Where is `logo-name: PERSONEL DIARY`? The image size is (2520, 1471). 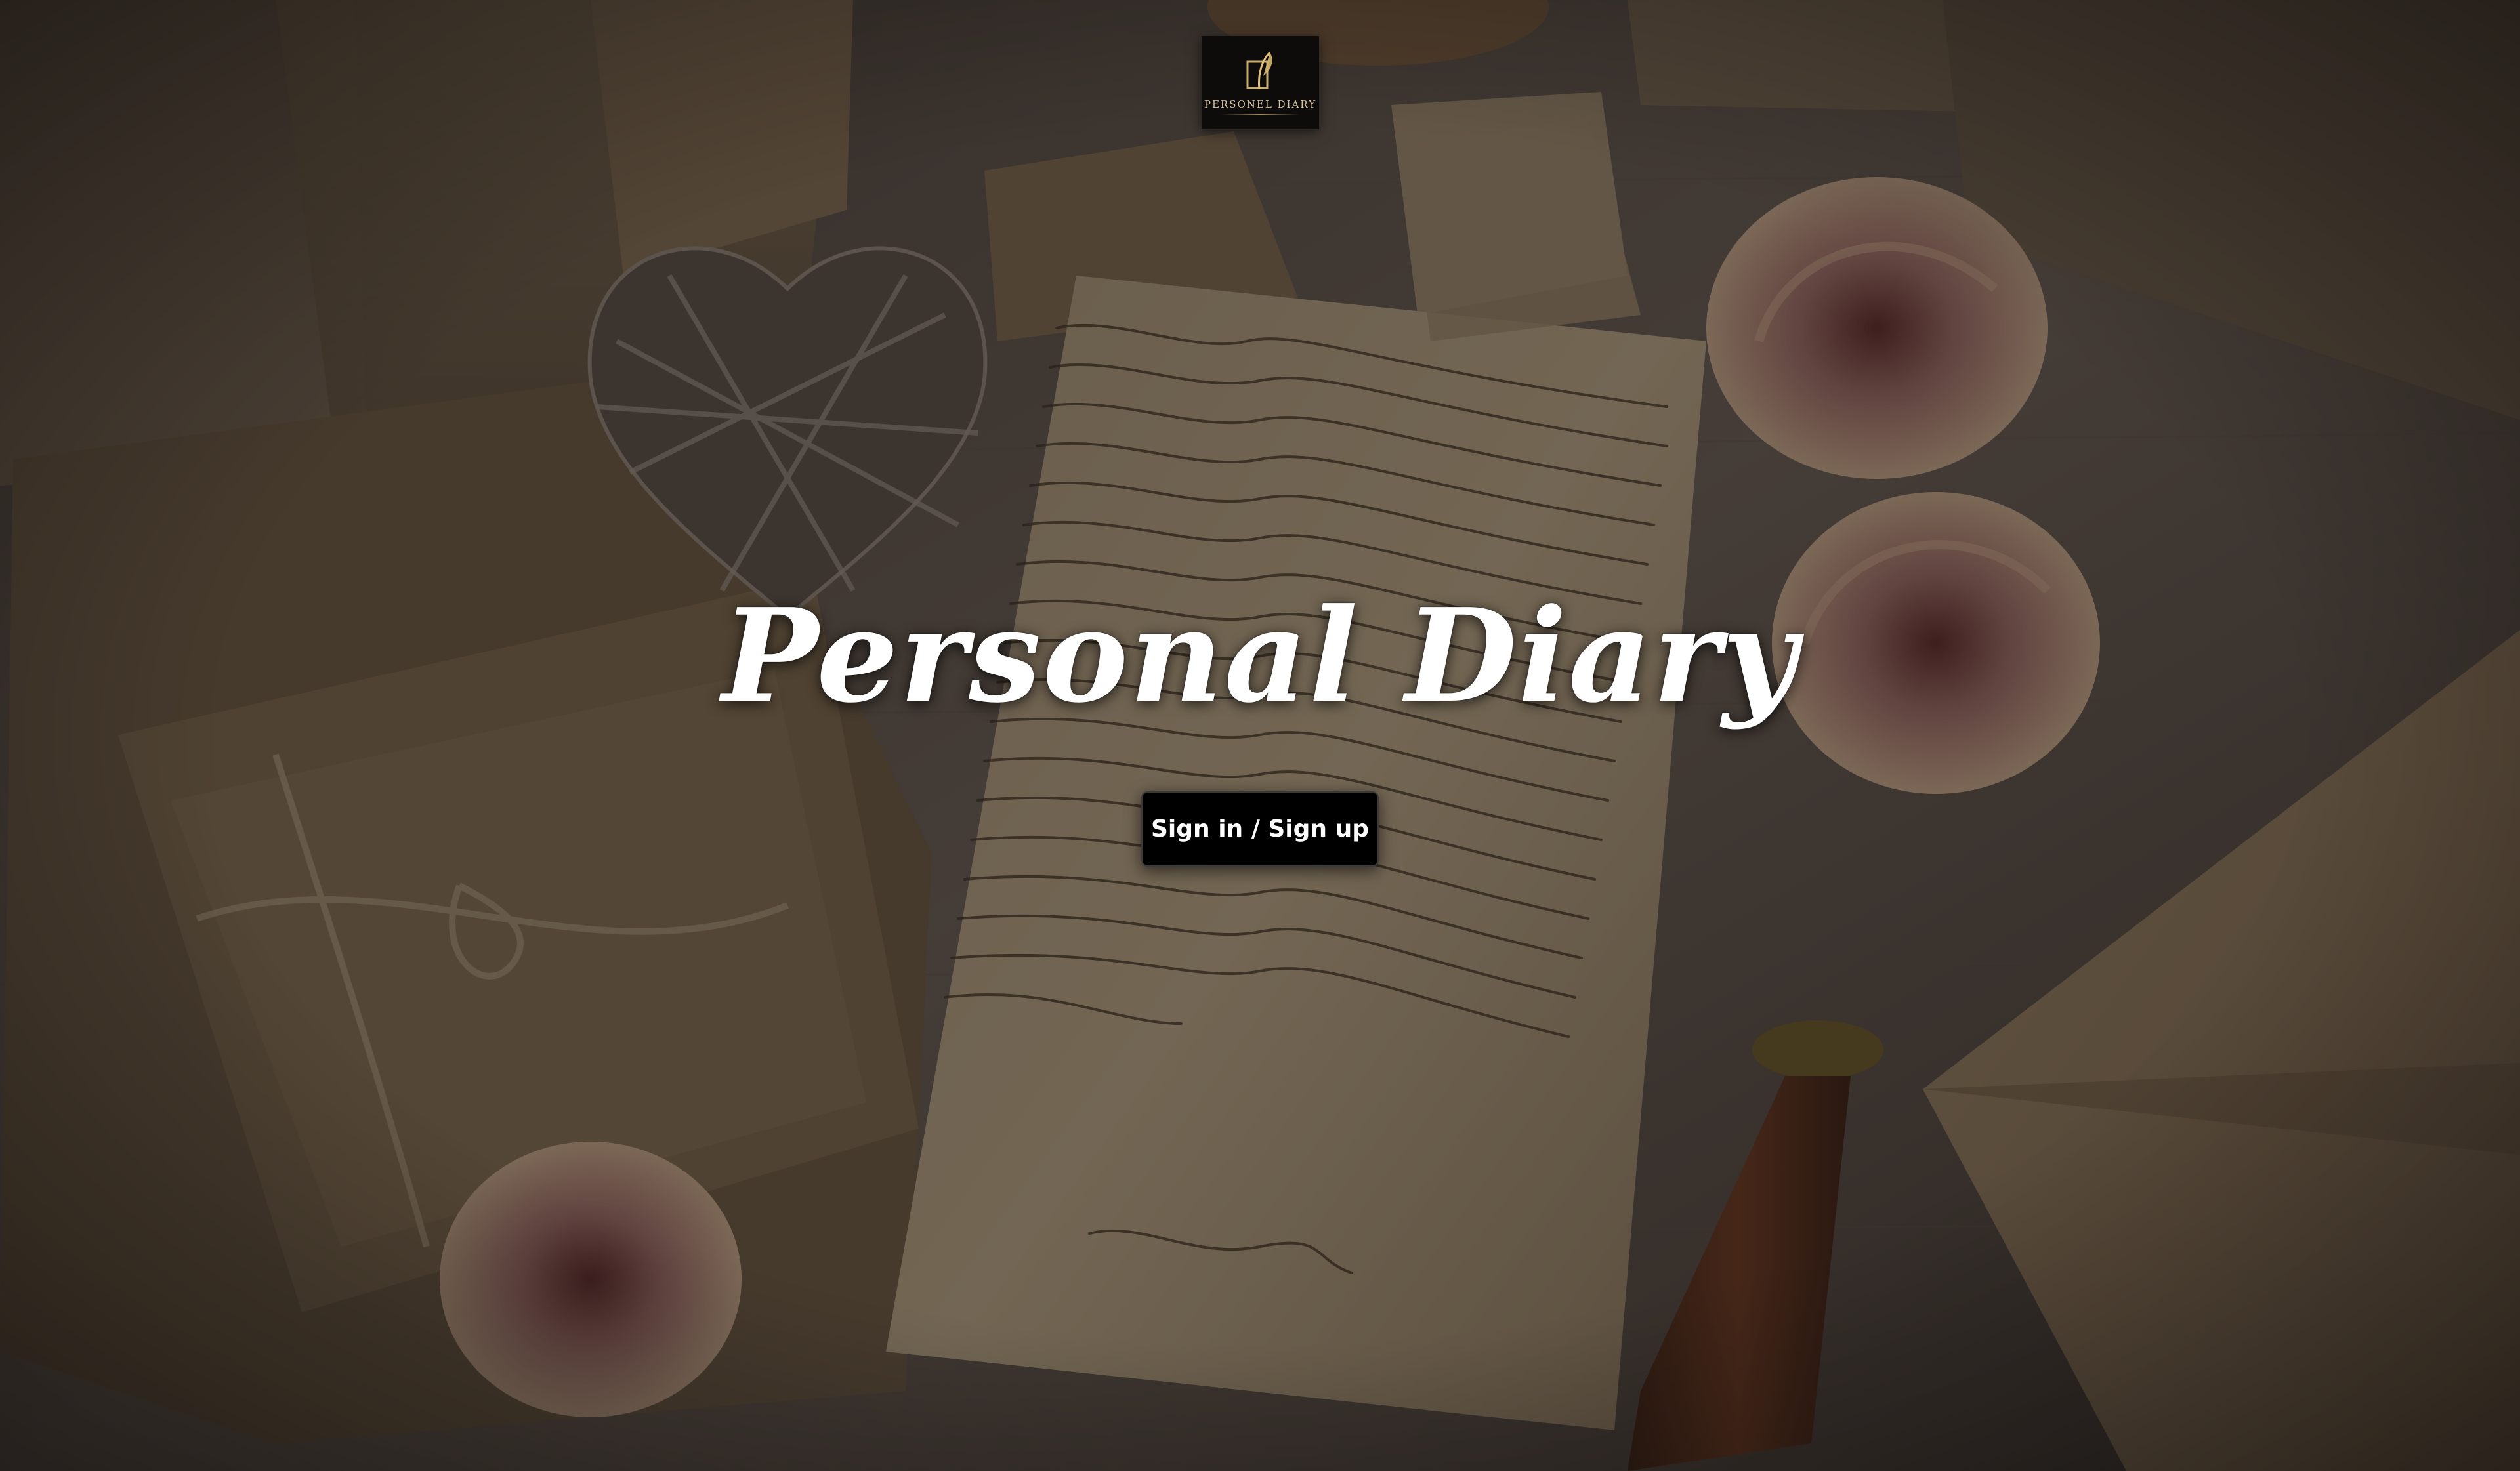
logo-name: PERSONEL DIARY is located at coordinates (1260, 104).